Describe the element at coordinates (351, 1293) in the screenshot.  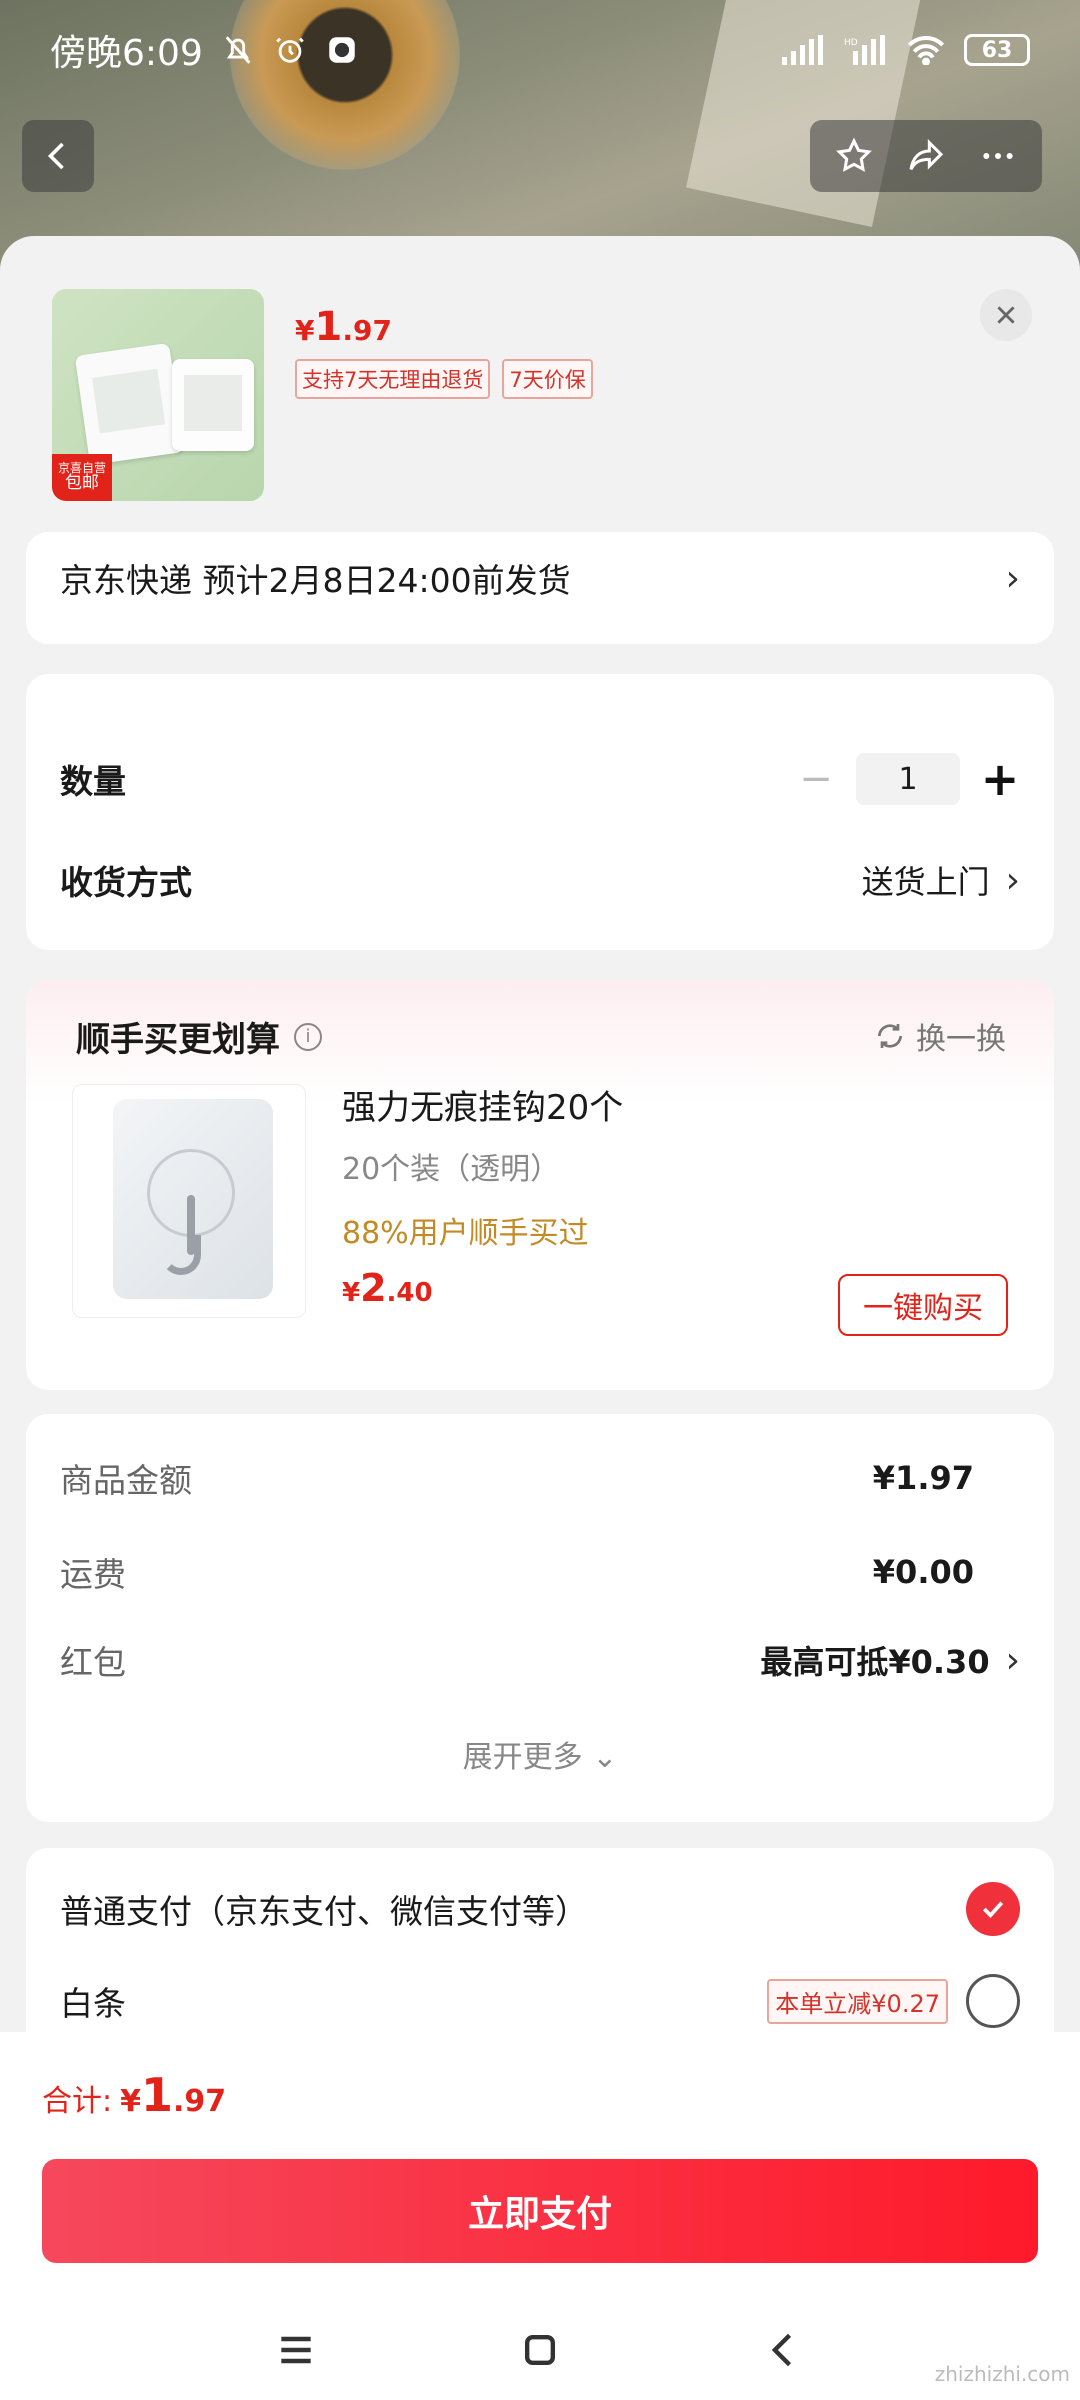
I see `rec-price-currency: ¥` at that location.